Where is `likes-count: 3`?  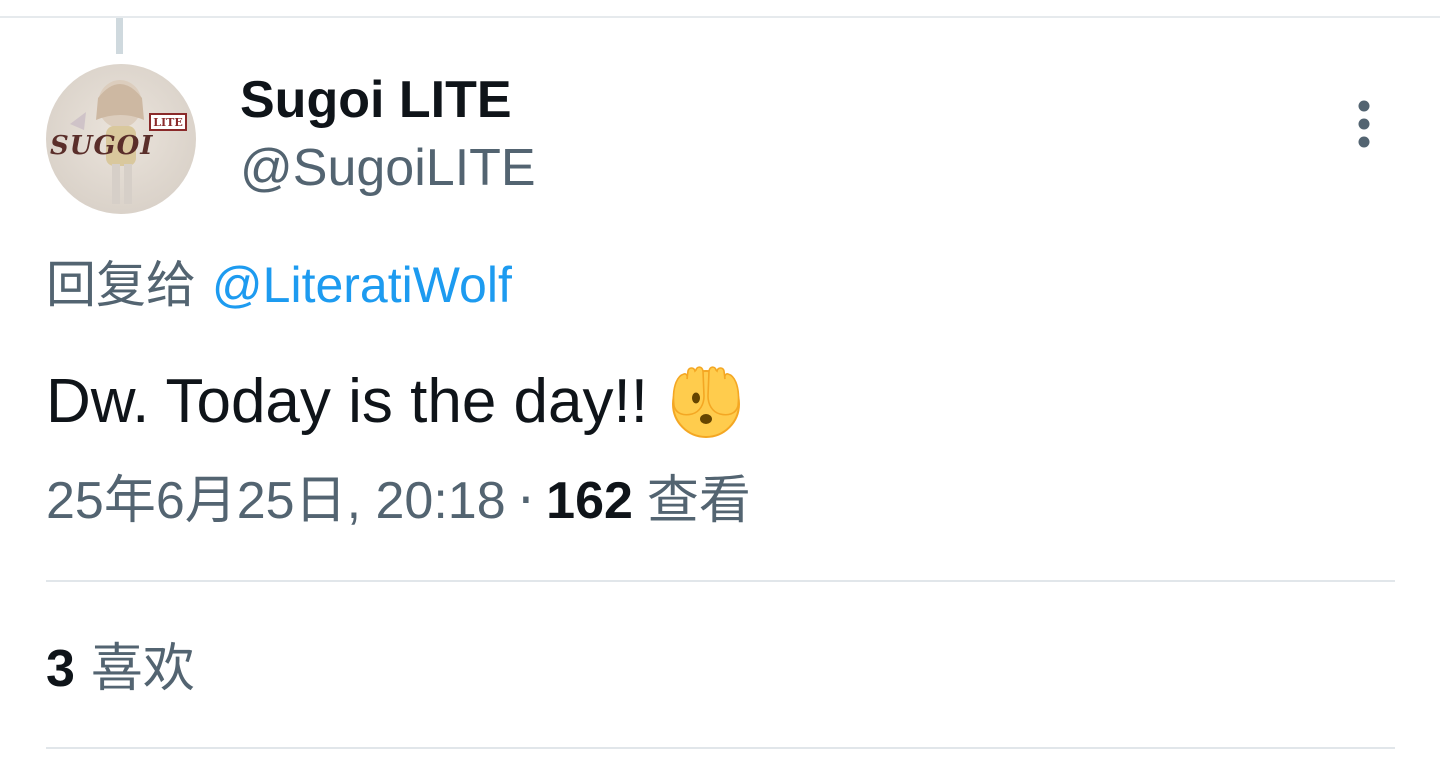 likes-count: 3 is located at coordinates (60, 669).